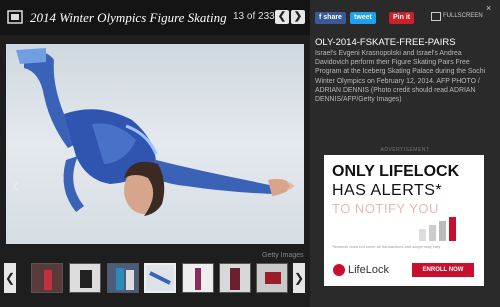 The width and height of the screenshot is (500, 307). What do you see at coordinates (298, 17) in the screenshot?
I see `next-slide-button: ❯` at bounding box center [298, 17].